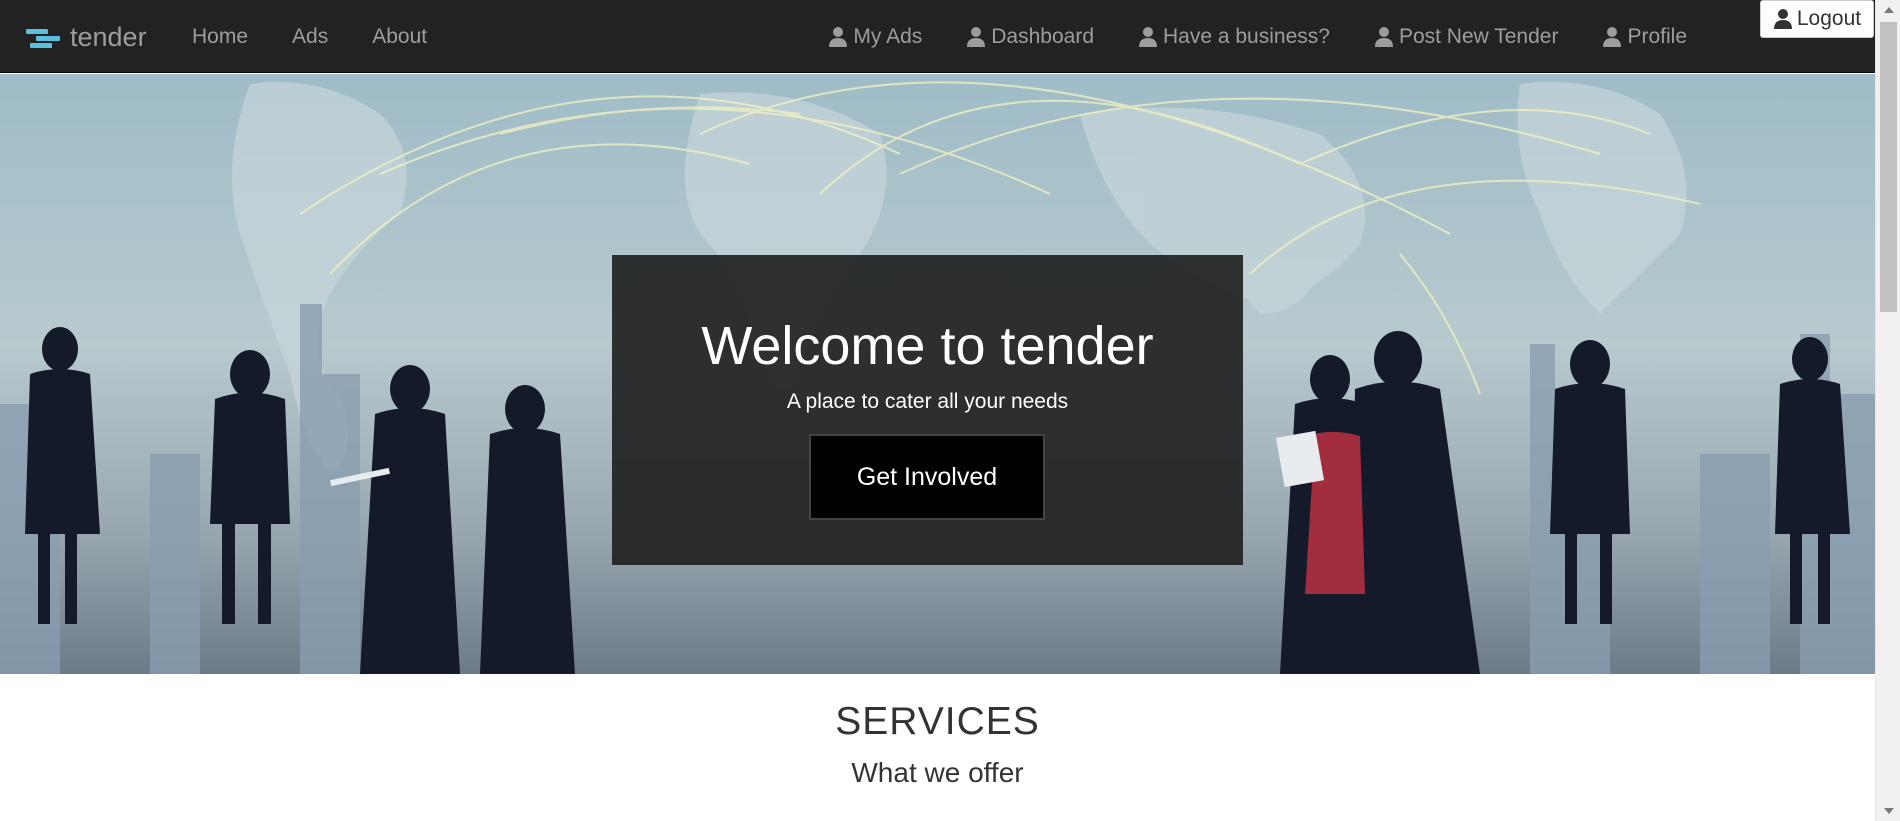 This screenshot has width=1900, height=821. What do you see at coordinates (108, 36) in the screenshot?
I see `brand-name: tender` at bounding box center [108, 36].